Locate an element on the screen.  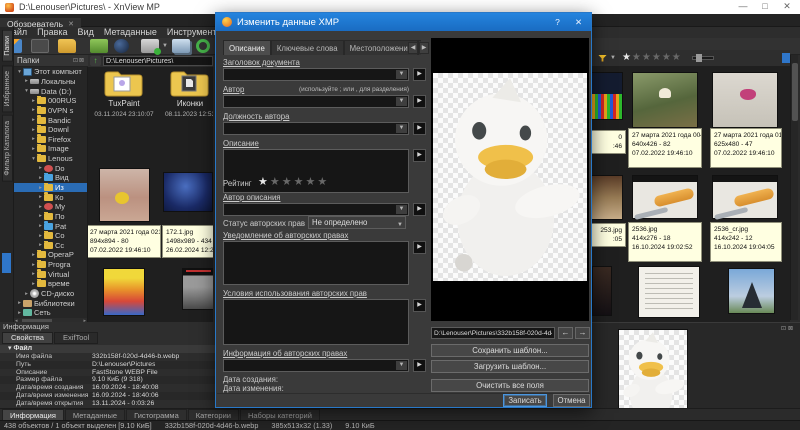
tree-item-Этот компьют: ▾ Этот компьют is located at coordinates (50, 72).